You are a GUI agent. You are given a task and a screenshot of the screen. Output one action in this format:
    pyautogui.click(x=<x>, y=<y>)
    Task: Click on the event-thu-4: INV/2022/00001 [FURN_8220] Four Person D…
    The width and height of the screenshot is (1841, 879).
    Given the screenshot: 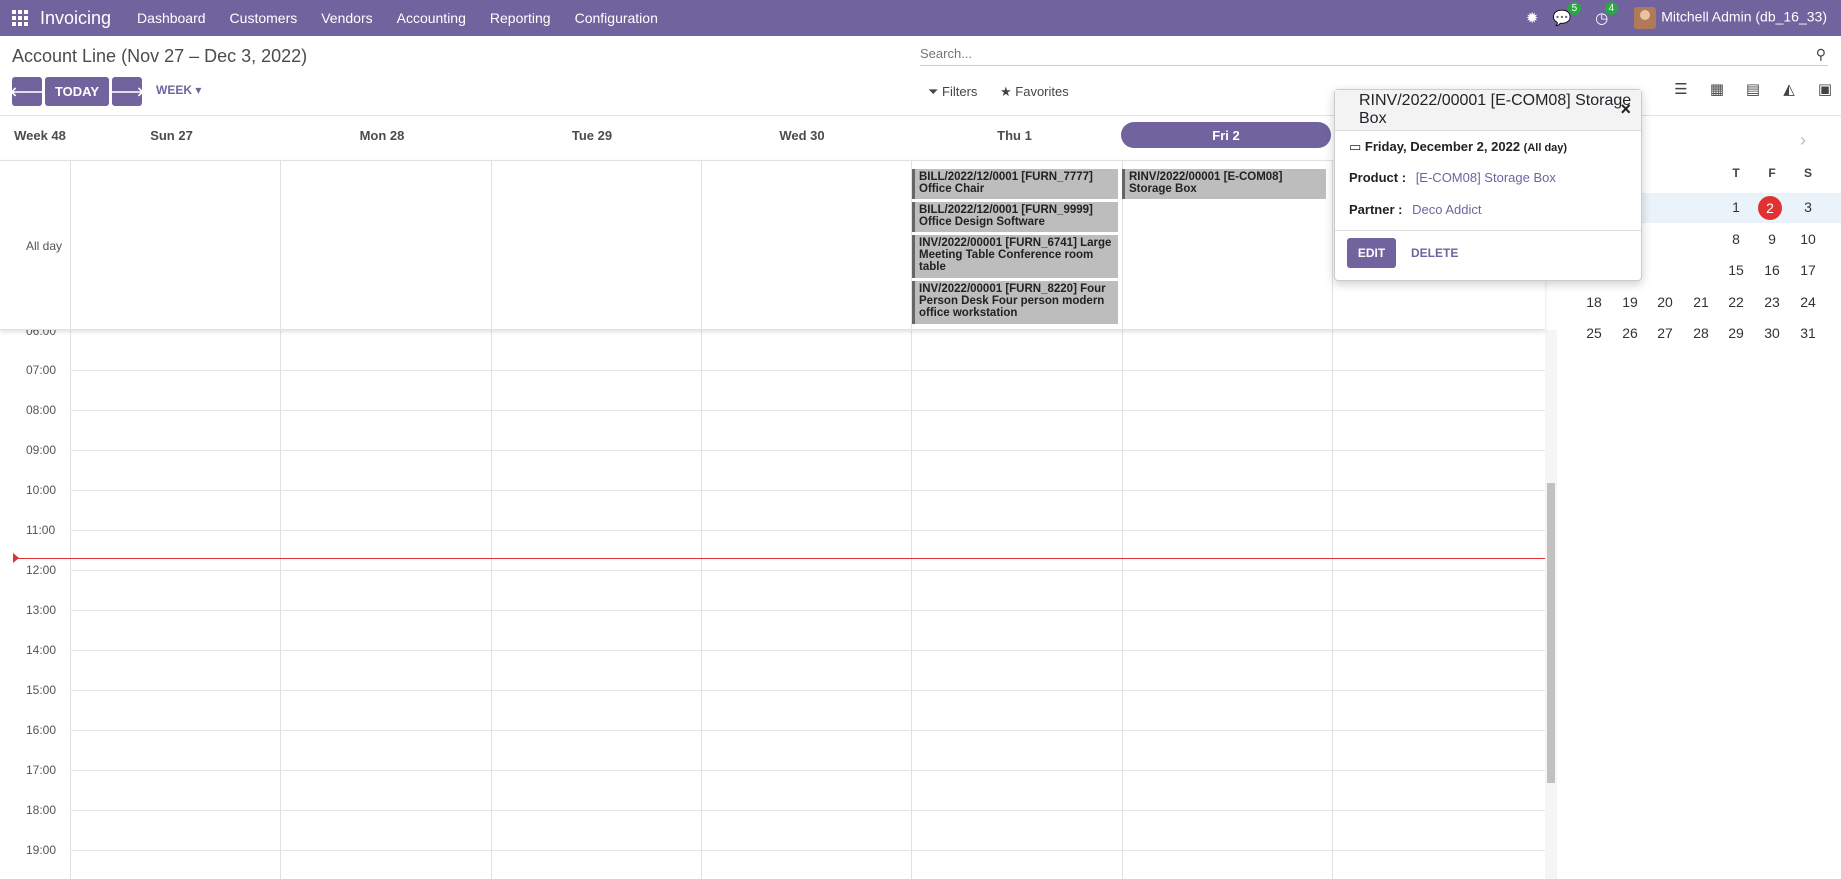 What is the action you would take?
    pyautogui.click(x=1015, y=302)
    